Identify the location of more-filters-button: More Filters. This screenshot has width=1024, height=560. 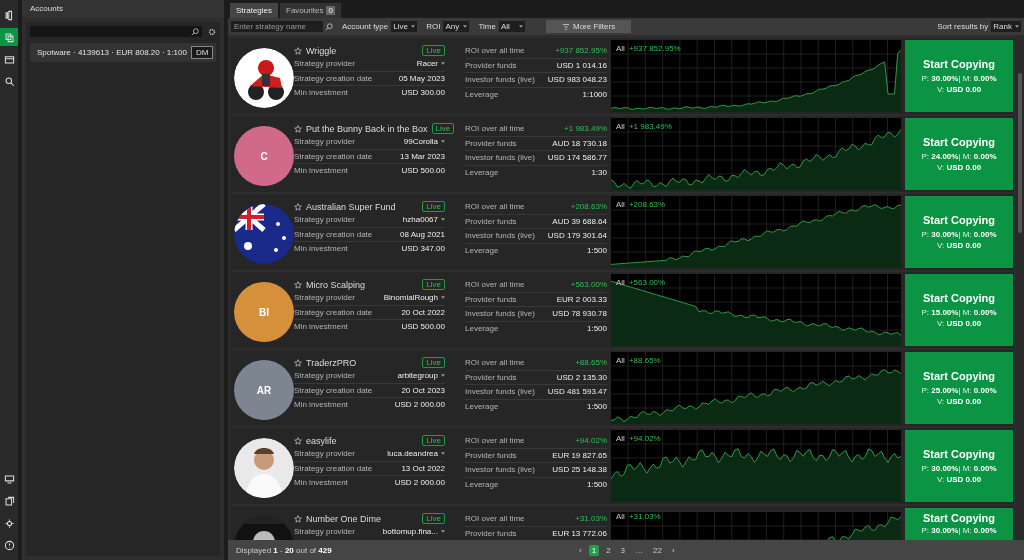
(588, 26).